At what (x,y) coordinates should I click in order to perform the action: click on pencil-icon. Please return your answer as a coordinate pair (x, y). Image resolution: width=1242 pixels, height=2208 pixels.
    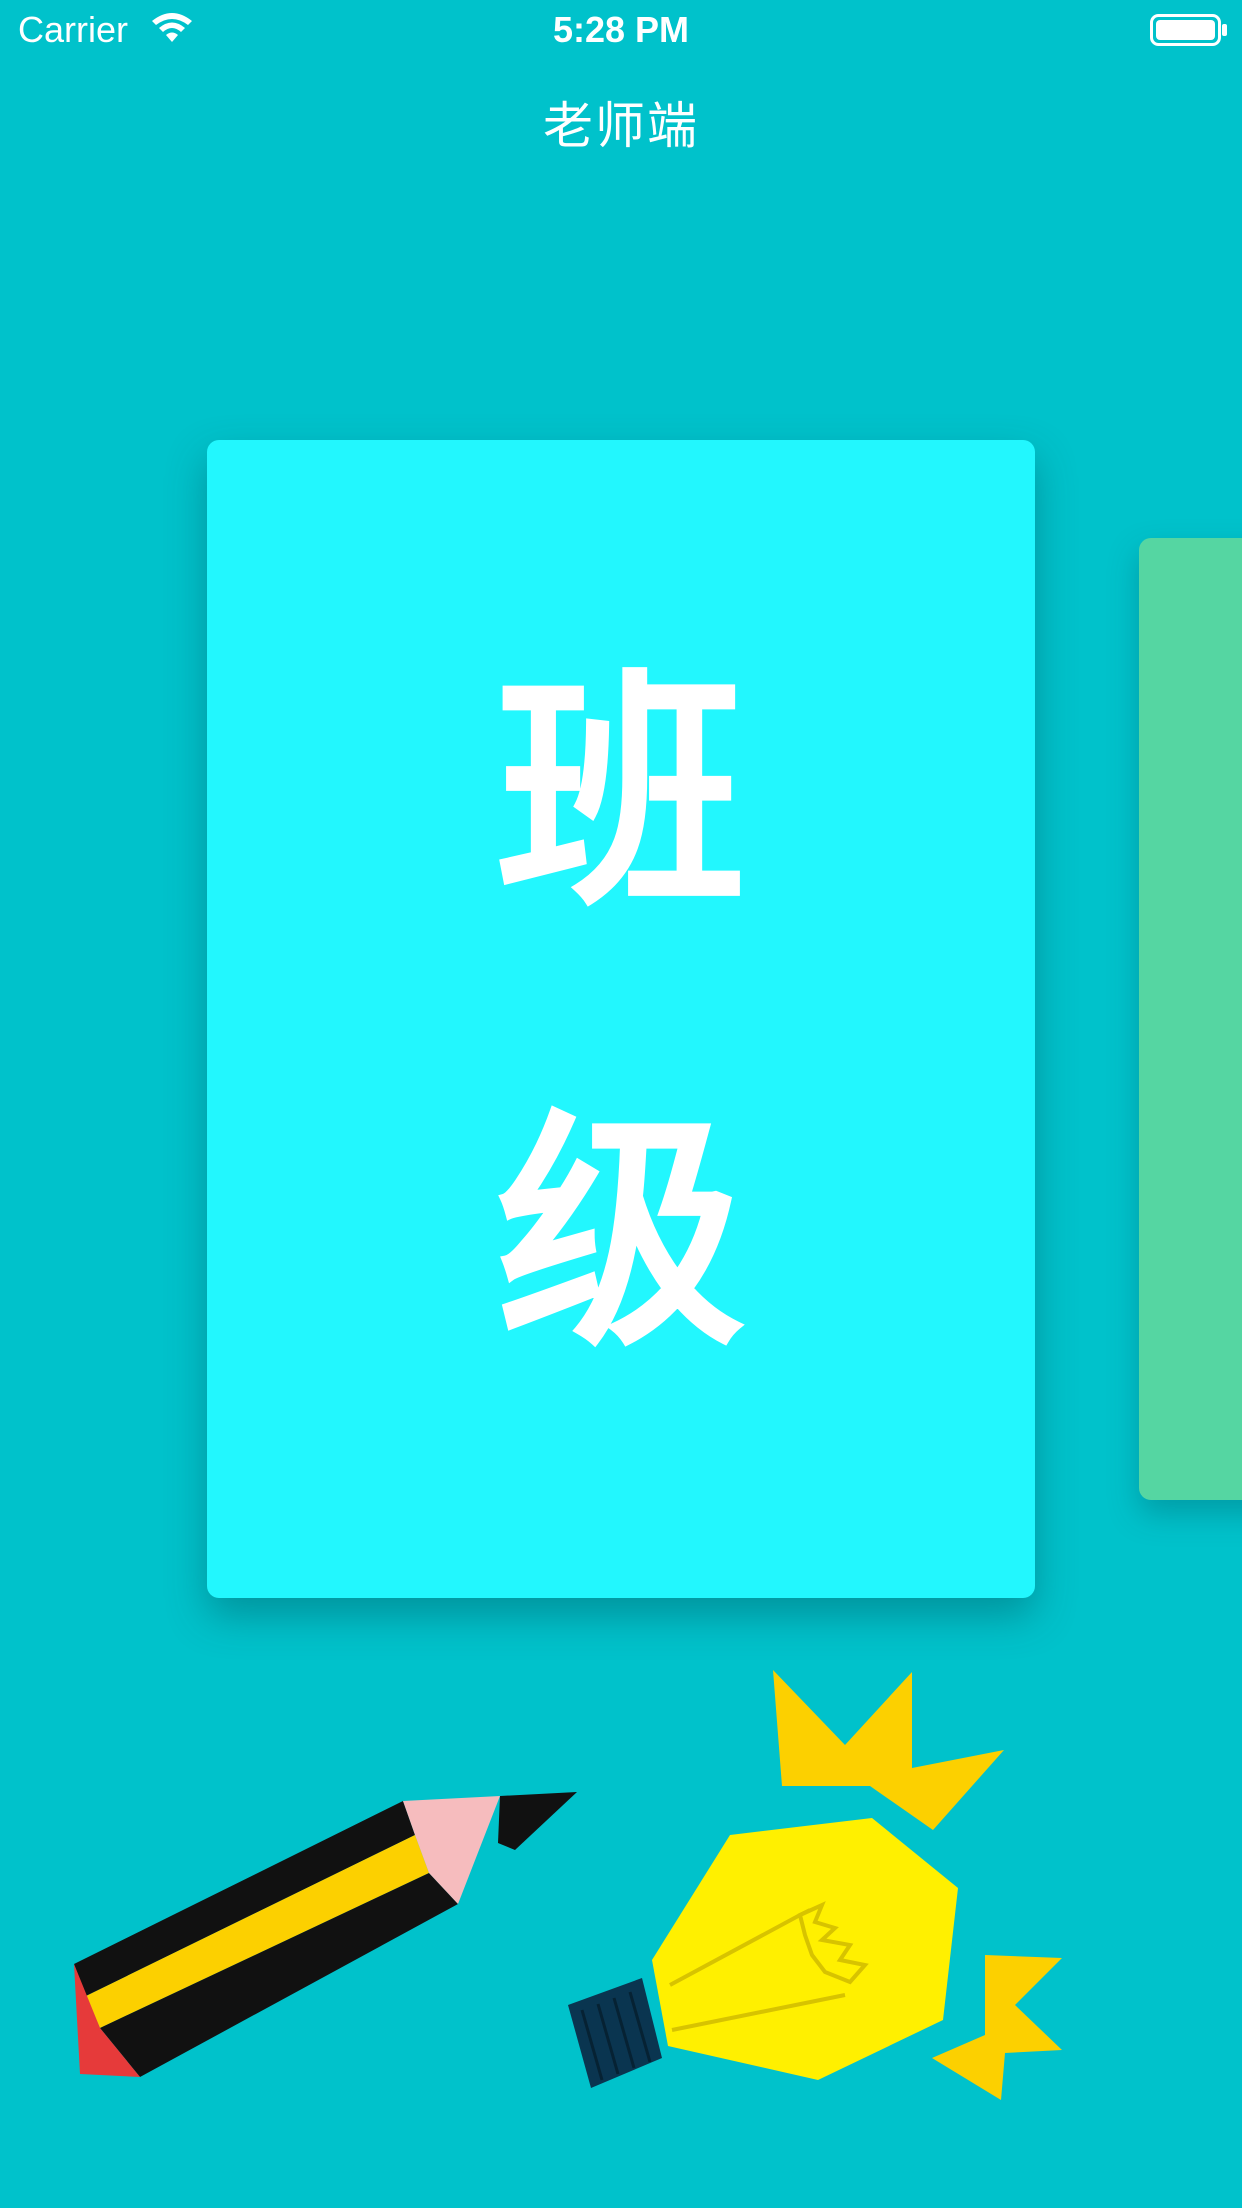
    Looking at the image, I should click on (325, 1934).